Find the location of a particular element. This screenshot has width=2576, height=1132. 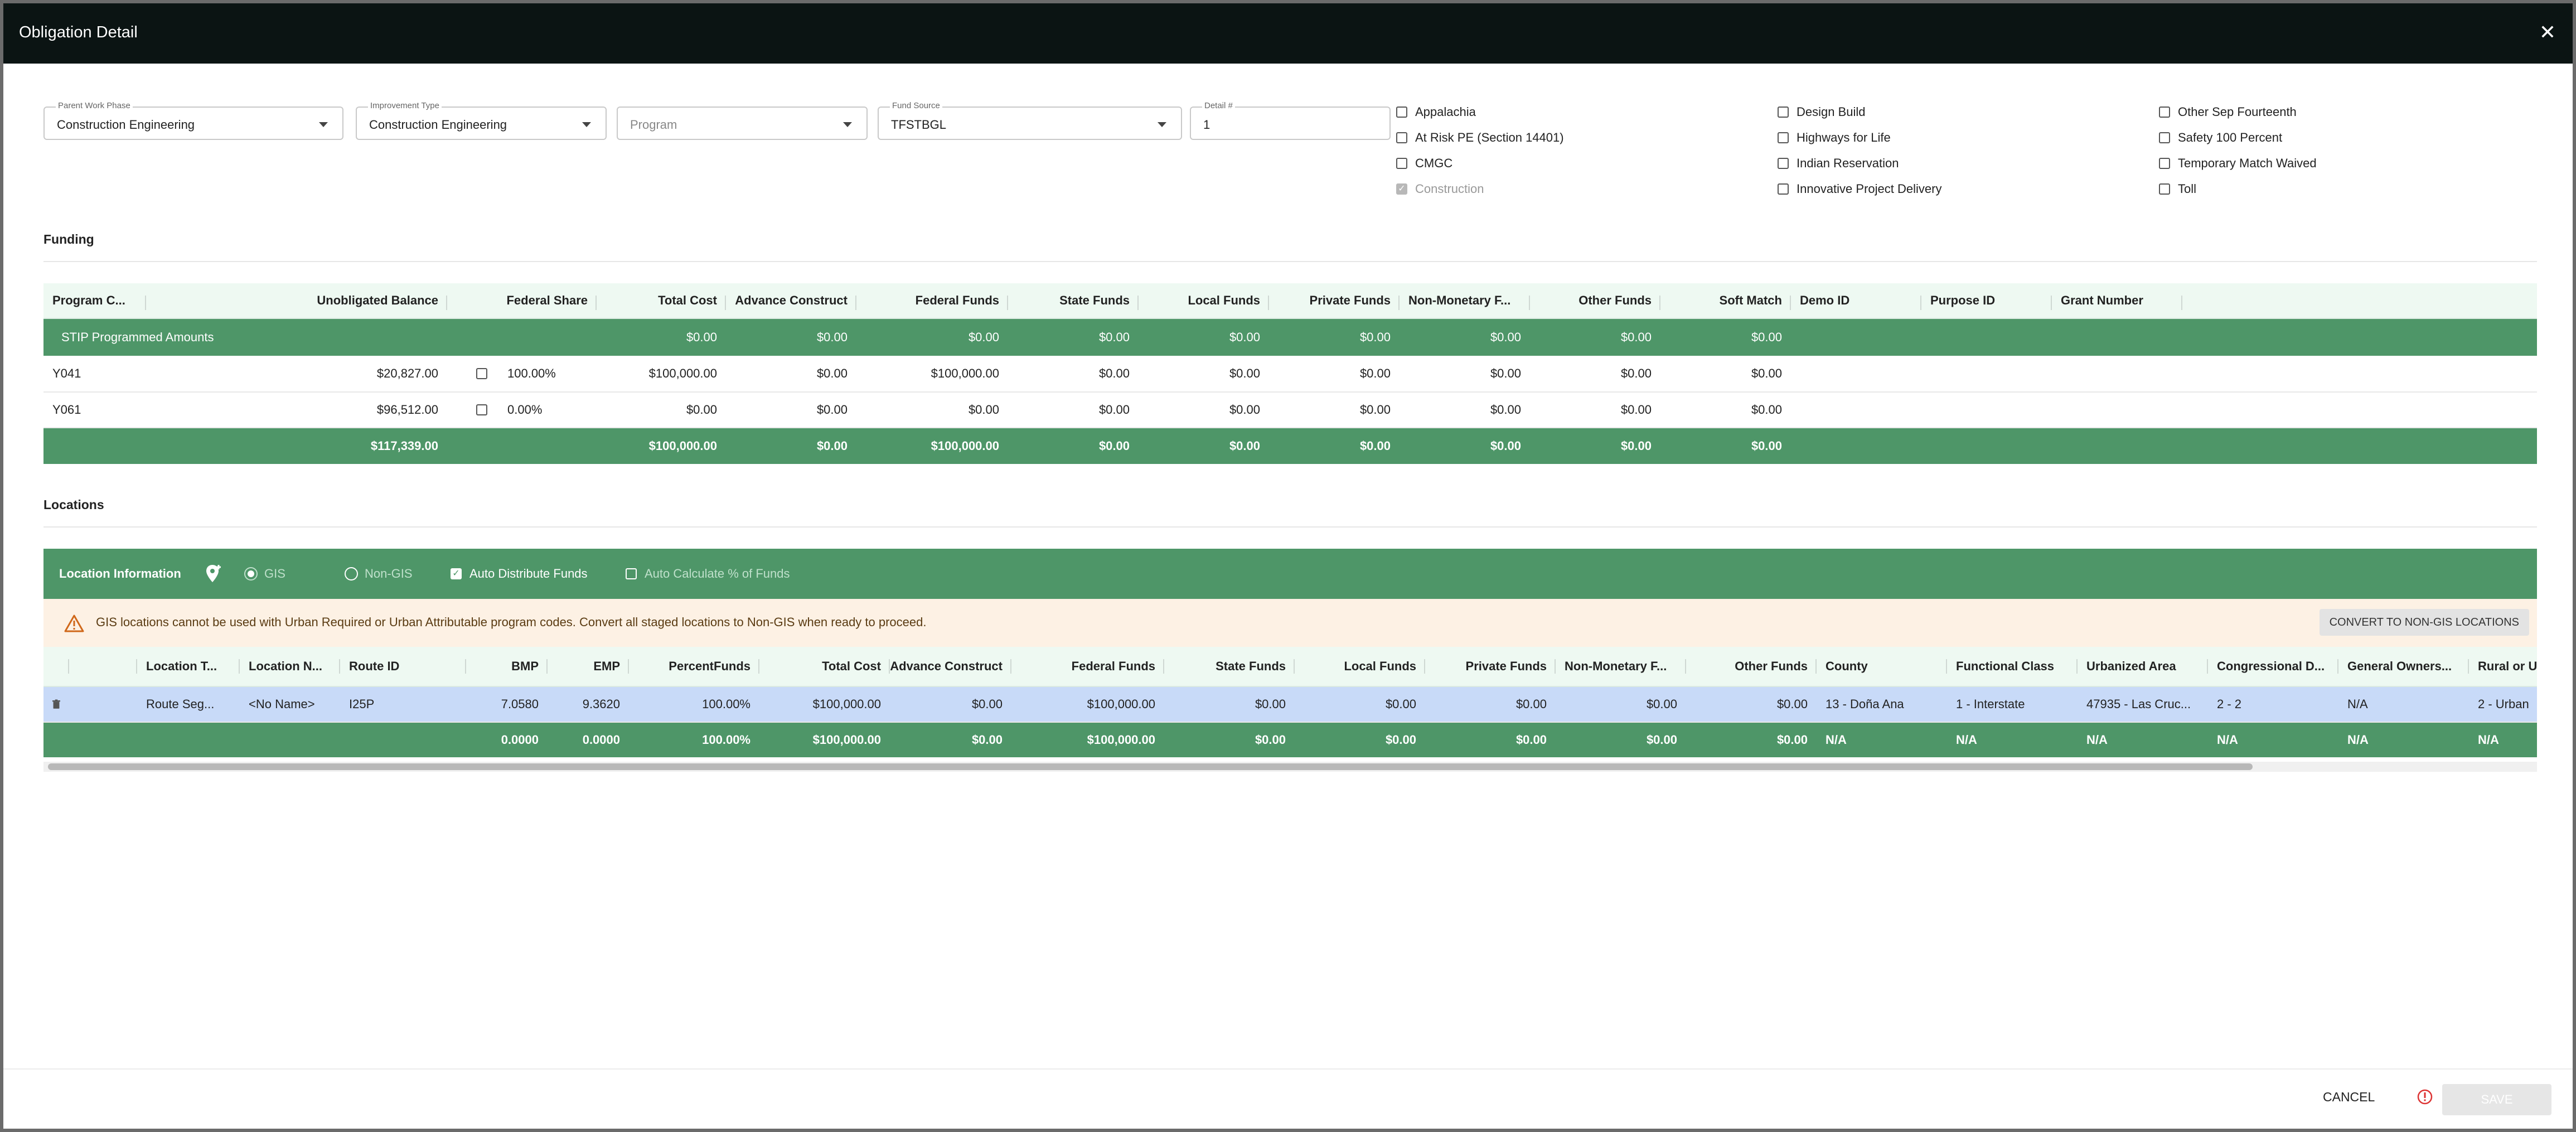

gis-radio: GIS is located at coordinates (264, 574).